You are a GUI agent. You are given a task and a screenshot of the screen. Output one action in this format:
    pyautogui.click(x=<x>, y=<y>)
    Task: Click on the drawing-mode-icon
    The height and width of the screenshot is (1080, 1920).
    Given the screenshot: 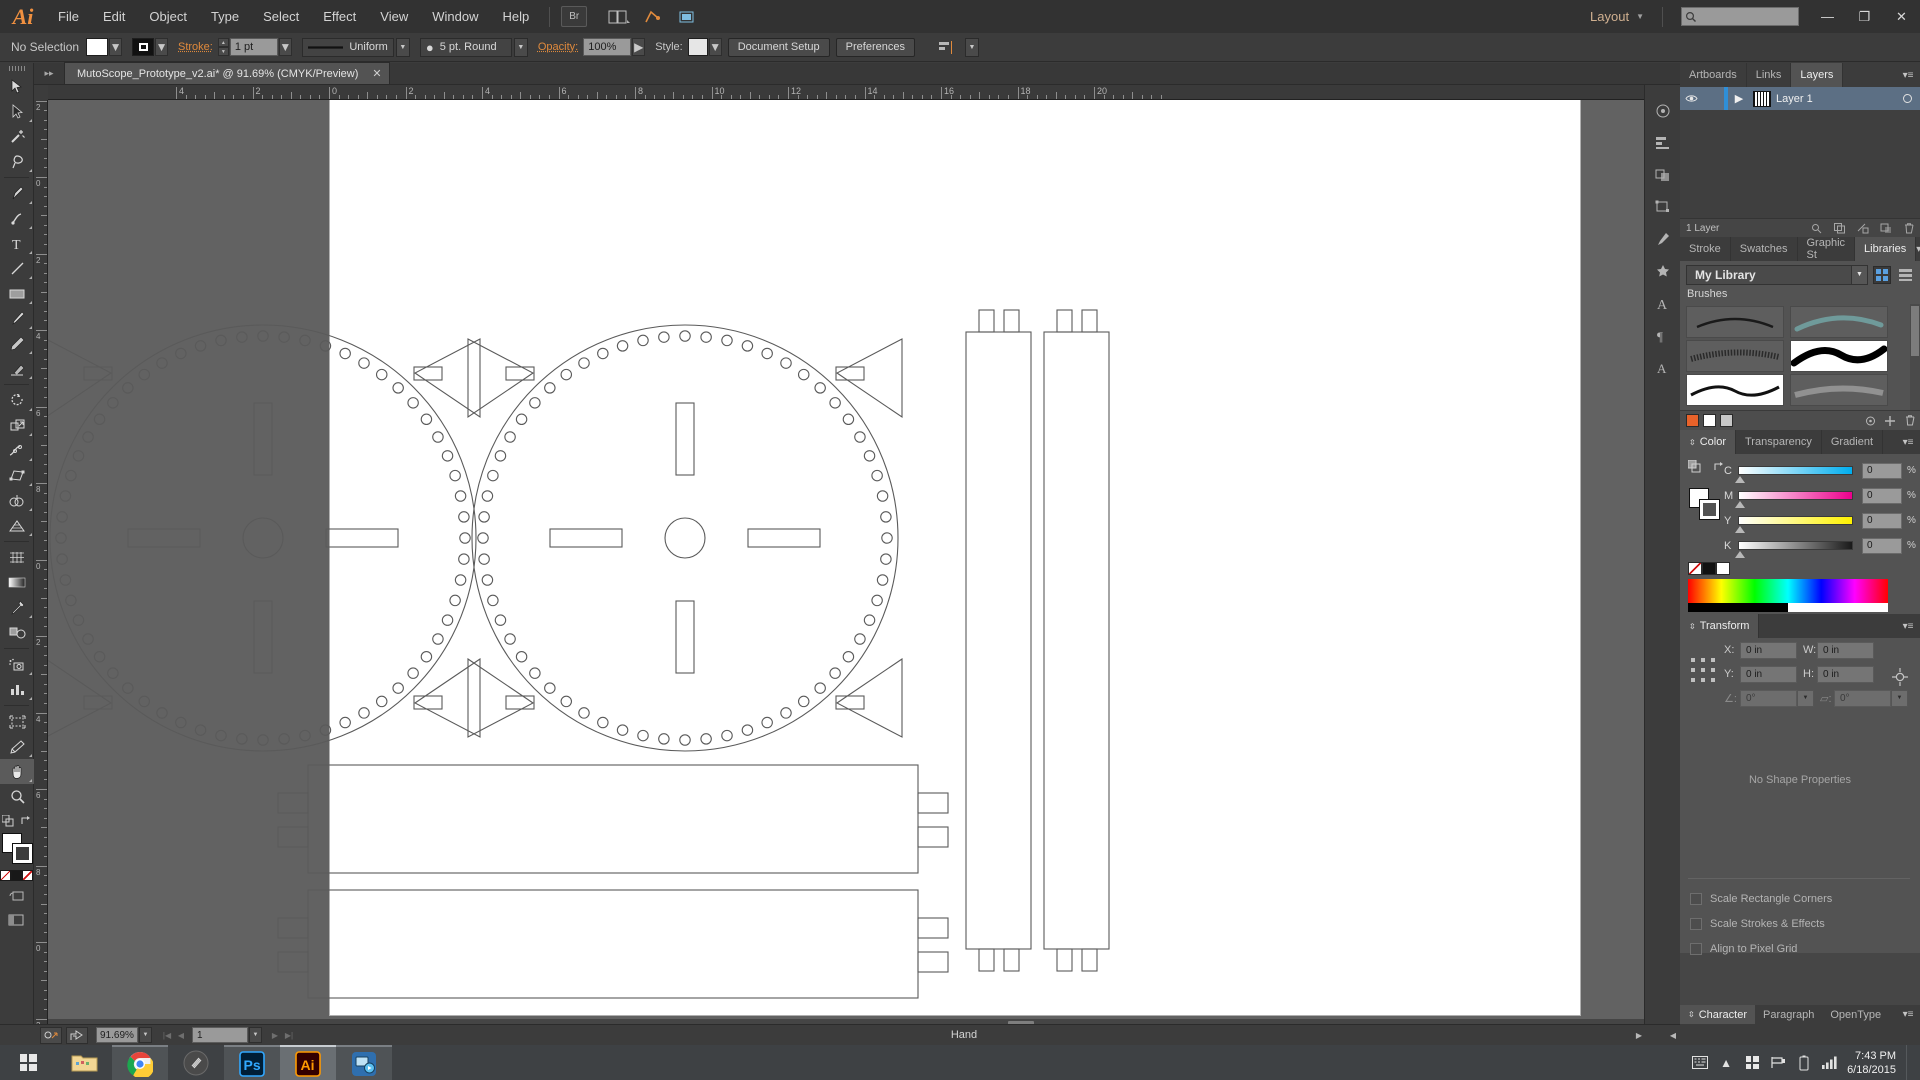 What is the action you would take?
    pyautogui.click(x=17, y=897)
    